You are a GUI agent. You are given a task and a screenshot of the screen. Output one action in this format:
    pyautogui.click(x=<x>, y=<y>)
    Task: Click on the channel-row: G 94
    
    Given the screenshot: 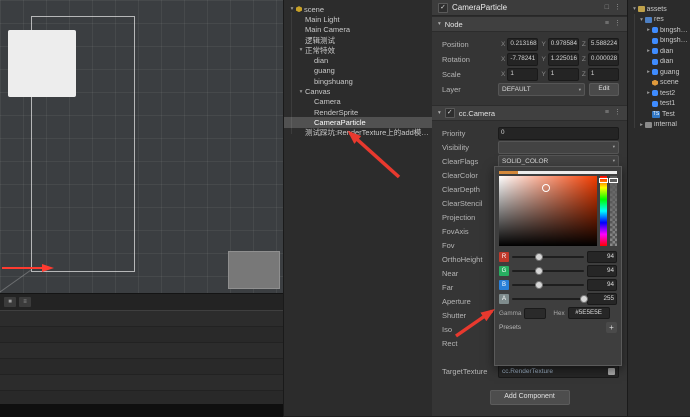 What is the action you would take?
    pyautogui.click(x=558, y=271)
    